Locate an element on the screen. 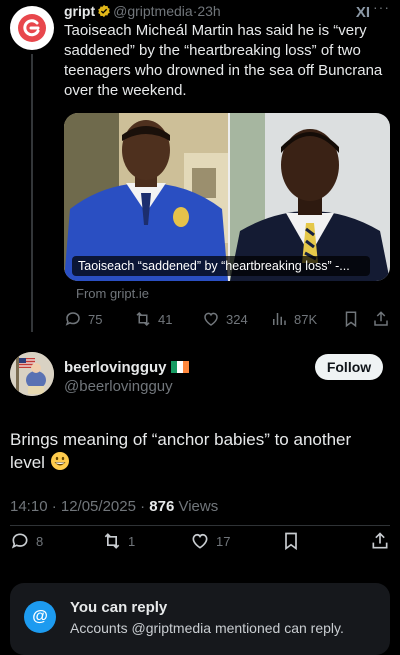 This screenshot has width=400, height=655. gript-logo-icon is located at coordinates (32, 28).